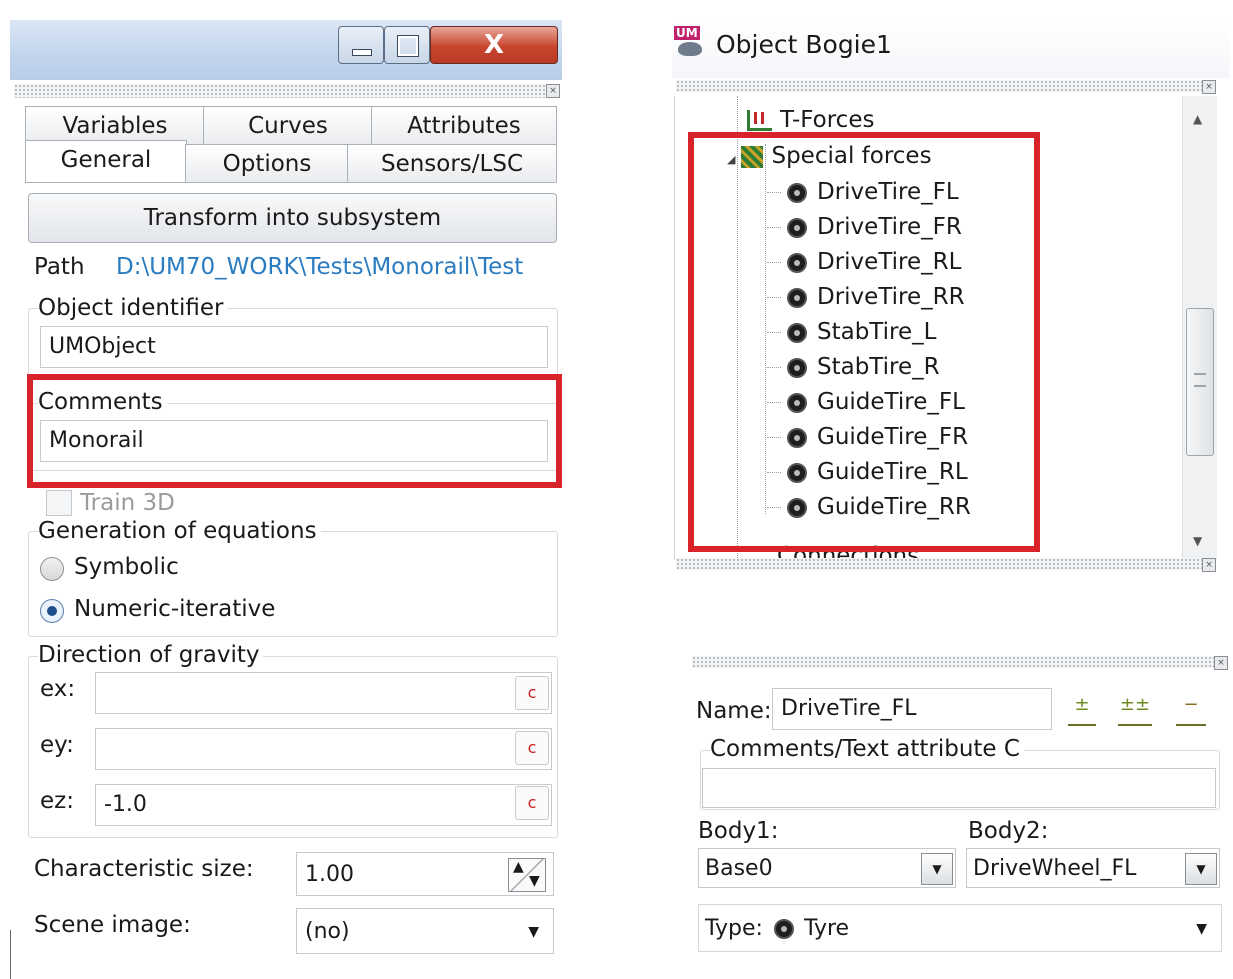 The width and height of the screenshot is (1233, 979). I want to click on tree-title-bar: UM Object Bogie1, so click(951, 49).